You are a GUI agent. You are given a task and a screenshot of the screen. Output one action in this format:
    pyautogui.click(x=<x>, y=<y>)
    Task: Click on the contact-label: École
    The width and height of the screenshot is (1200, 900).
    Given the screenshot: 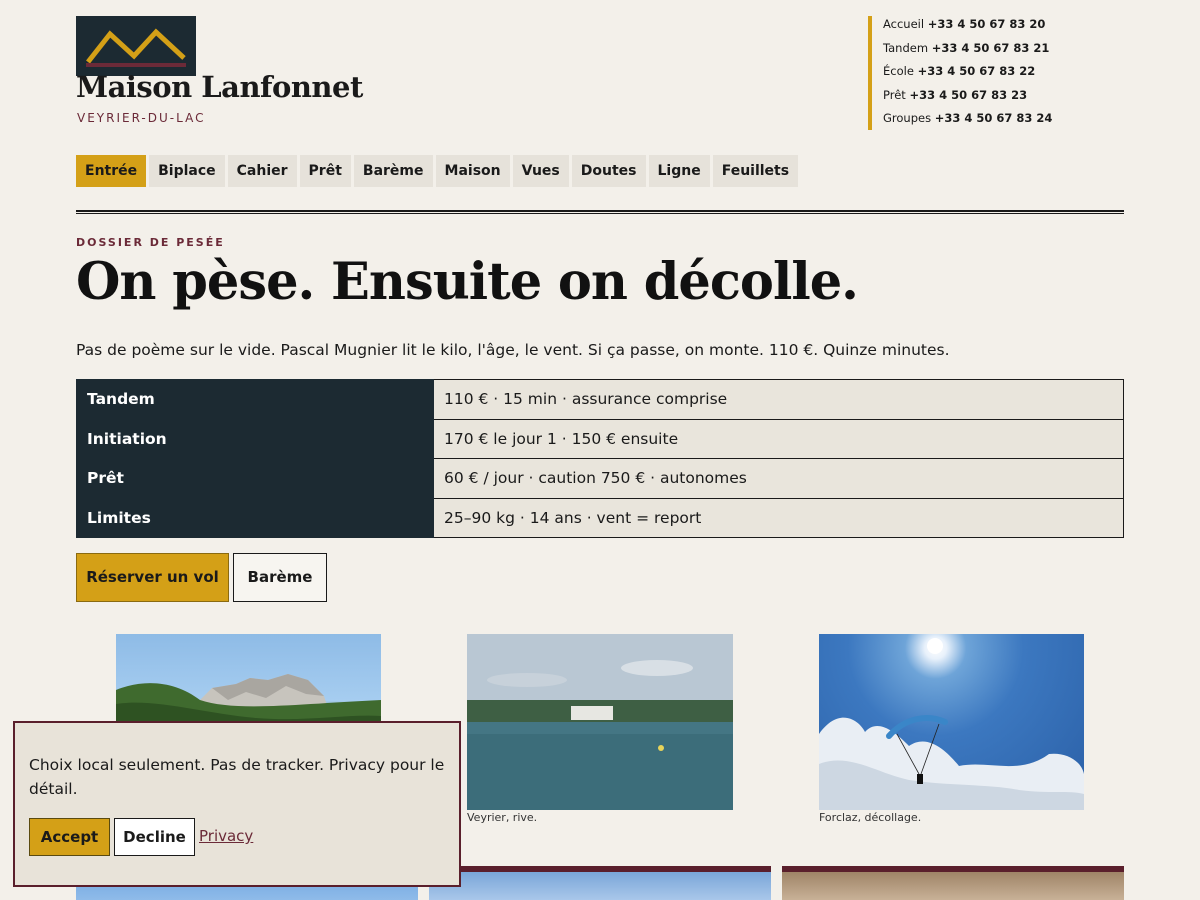 What is the action you would take?
    pyautogui.click(x=898, y=71)
    